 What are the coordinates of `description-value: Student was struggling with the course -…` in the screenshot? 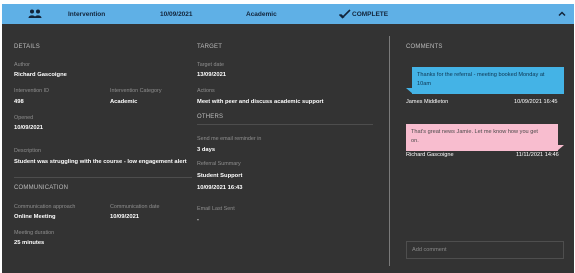 It's located at (100, 162).